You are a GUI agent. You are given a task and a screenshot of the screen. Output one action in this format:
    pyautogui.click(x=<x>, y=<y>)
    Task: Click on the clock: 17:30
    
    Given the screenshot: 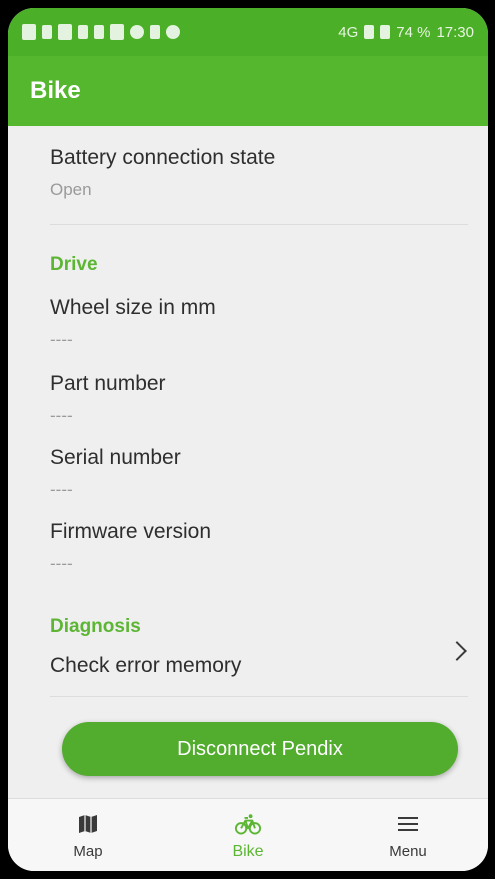 What is the action you would take?
    pyautogui.click(x=455, y=32)
    